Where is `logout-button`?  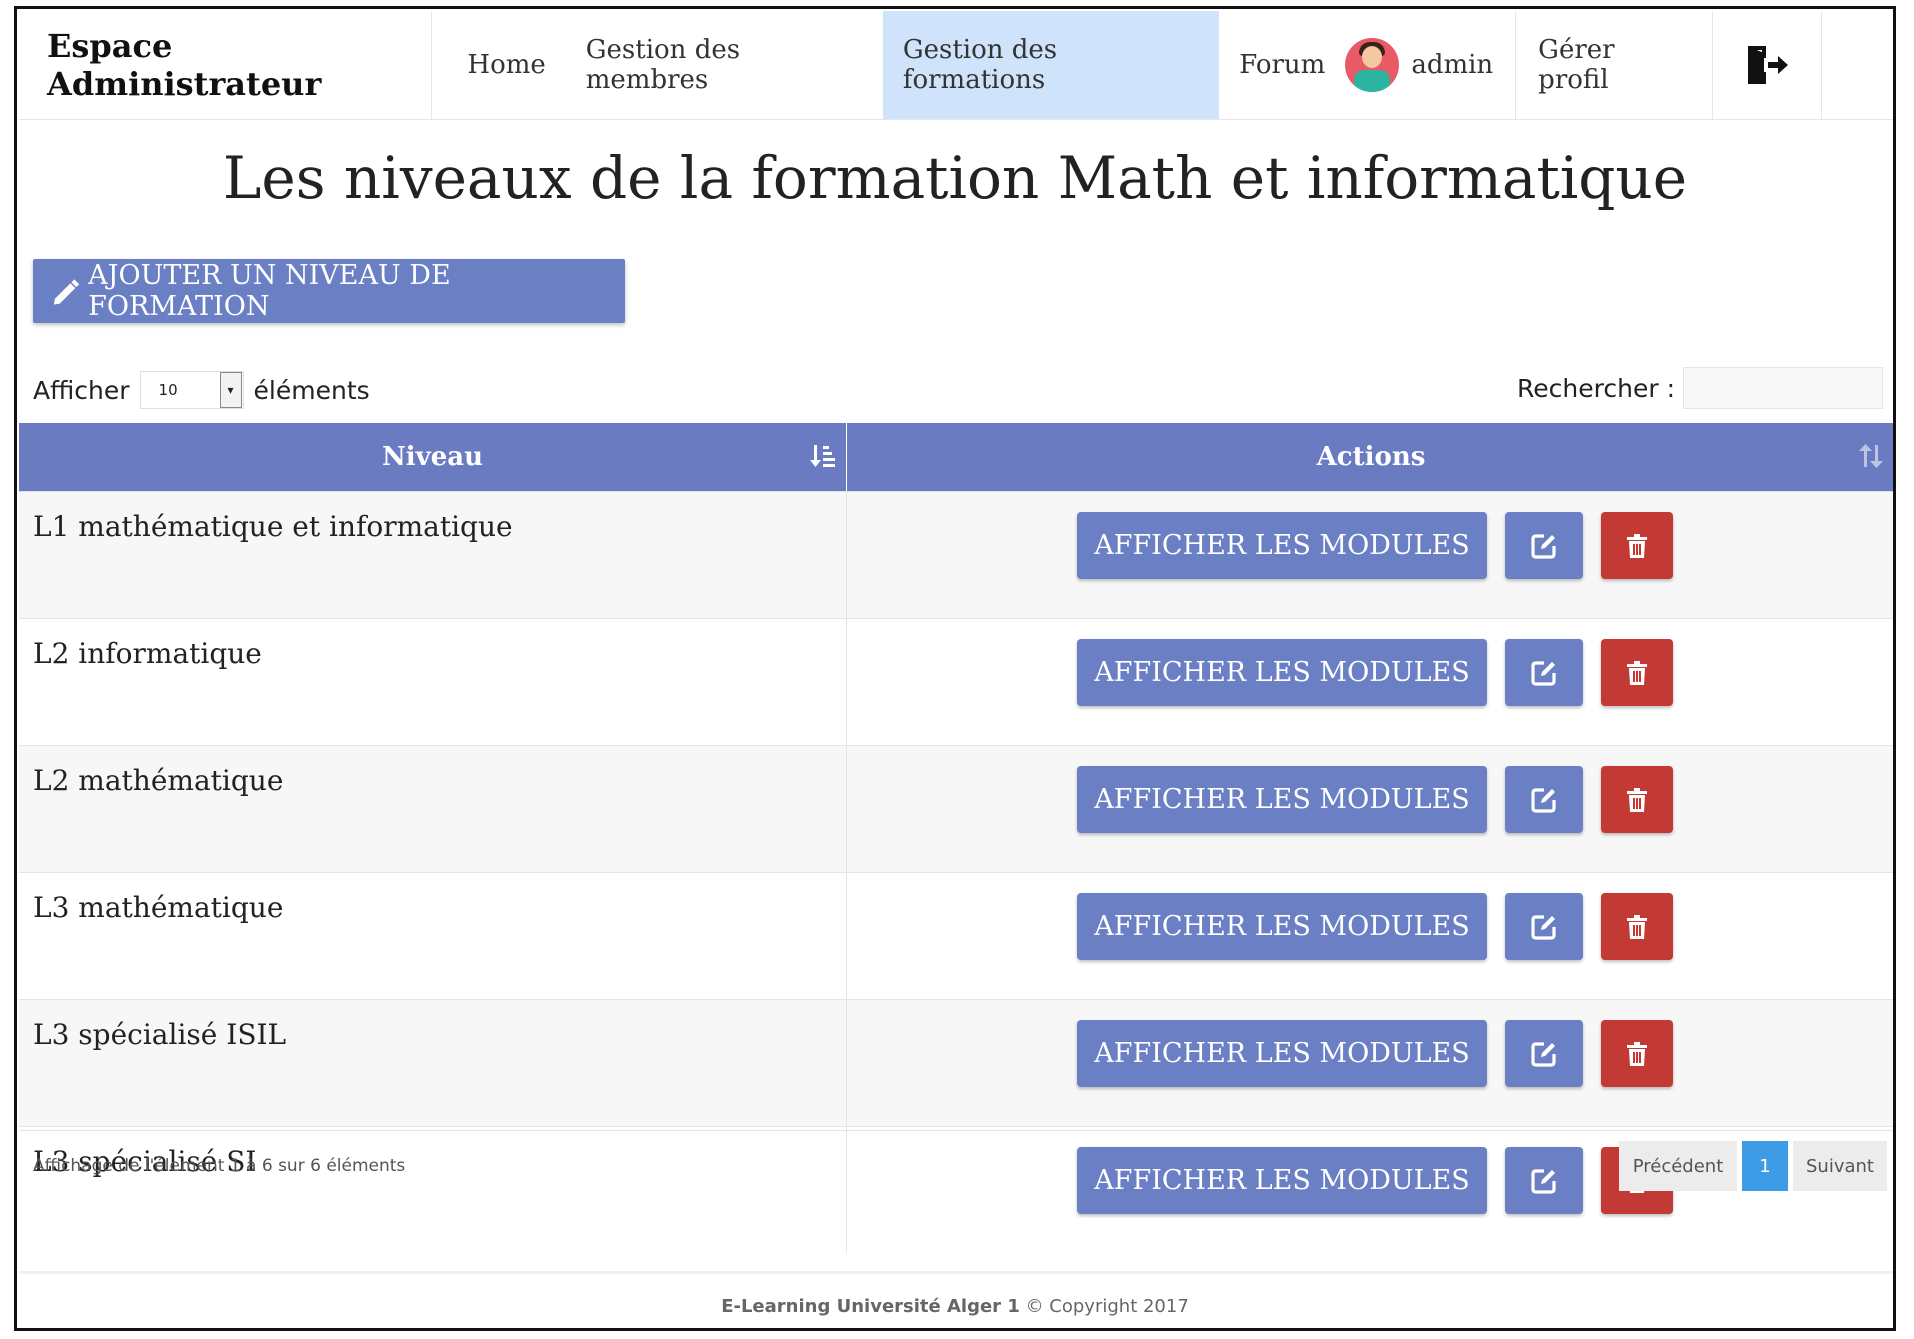 logout-button is located at coordinates (1768, 65).